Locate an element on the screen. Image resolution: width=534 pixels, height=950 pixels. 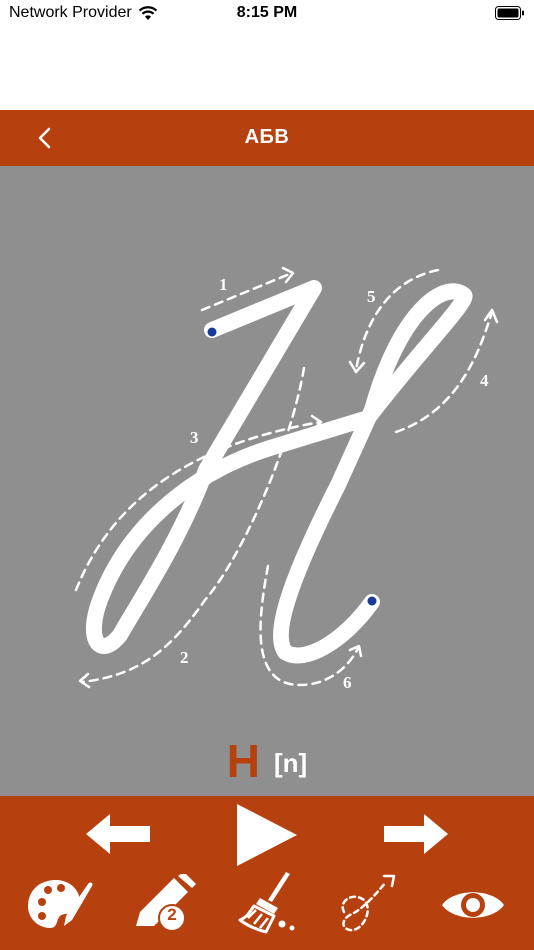
page-title: АБВ is located at coordinates (267, 137).